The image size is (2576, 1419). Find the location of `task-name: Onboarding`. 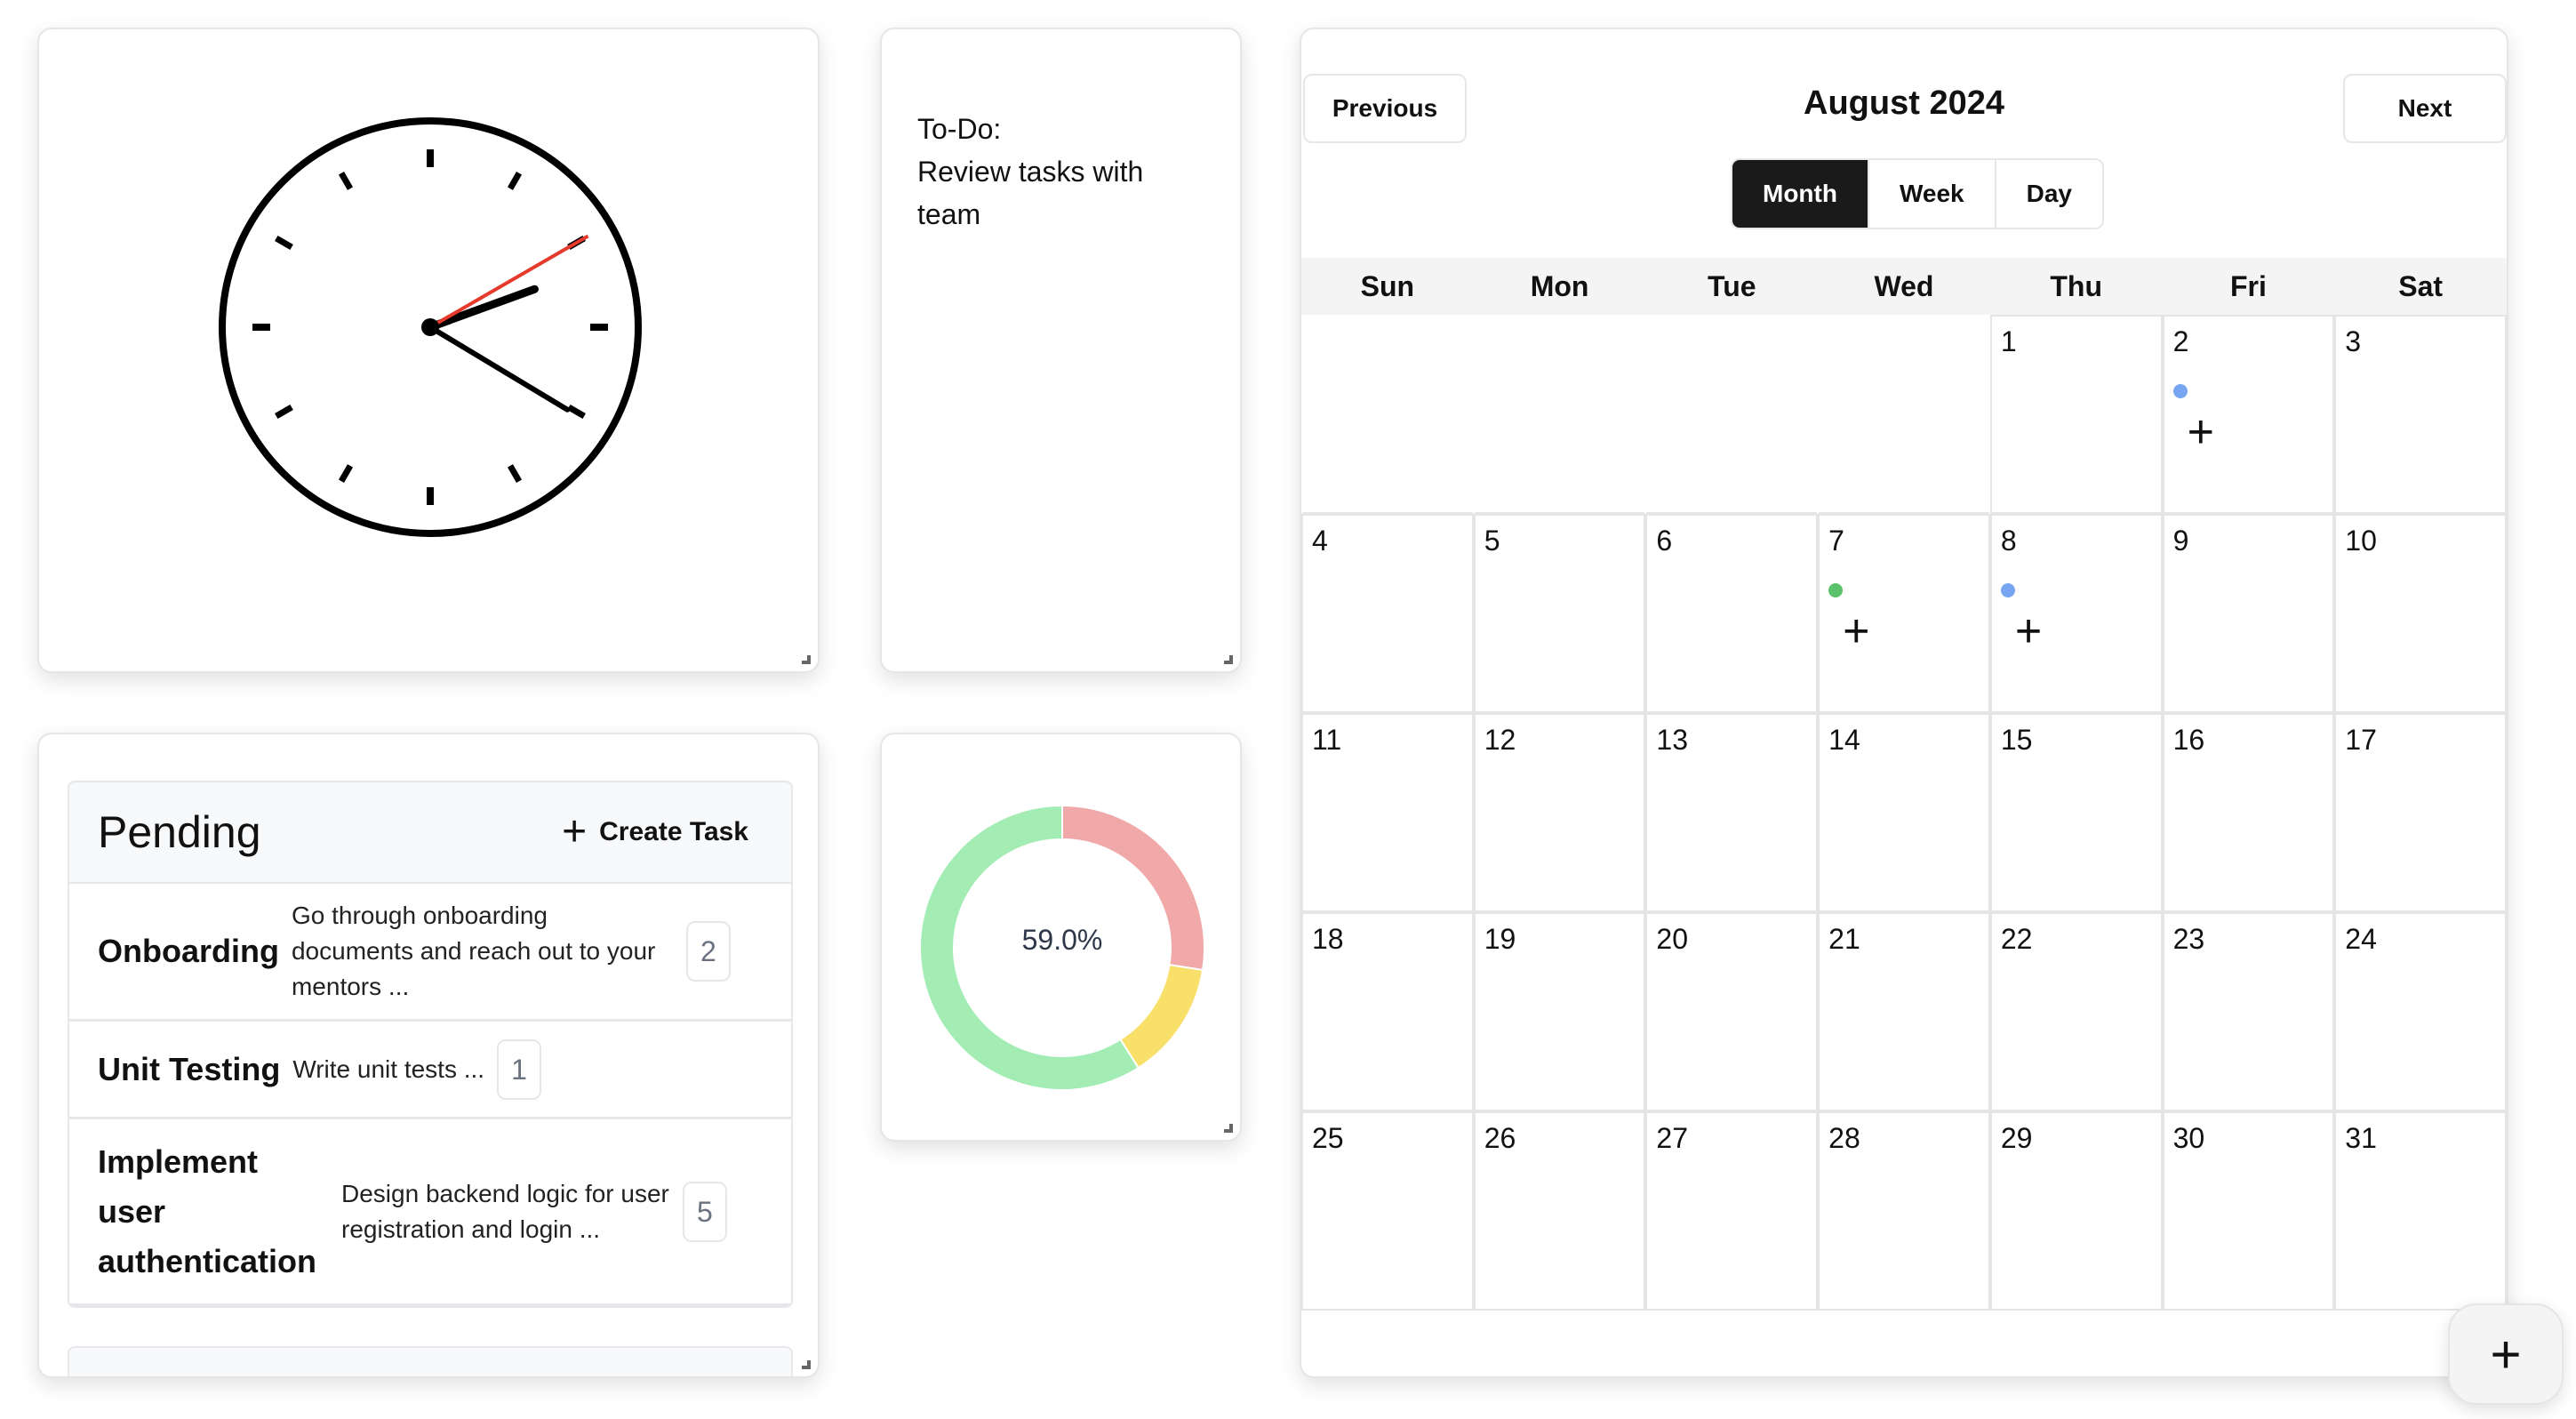

task-name: Onboarding is located at coordinates (188, 951).